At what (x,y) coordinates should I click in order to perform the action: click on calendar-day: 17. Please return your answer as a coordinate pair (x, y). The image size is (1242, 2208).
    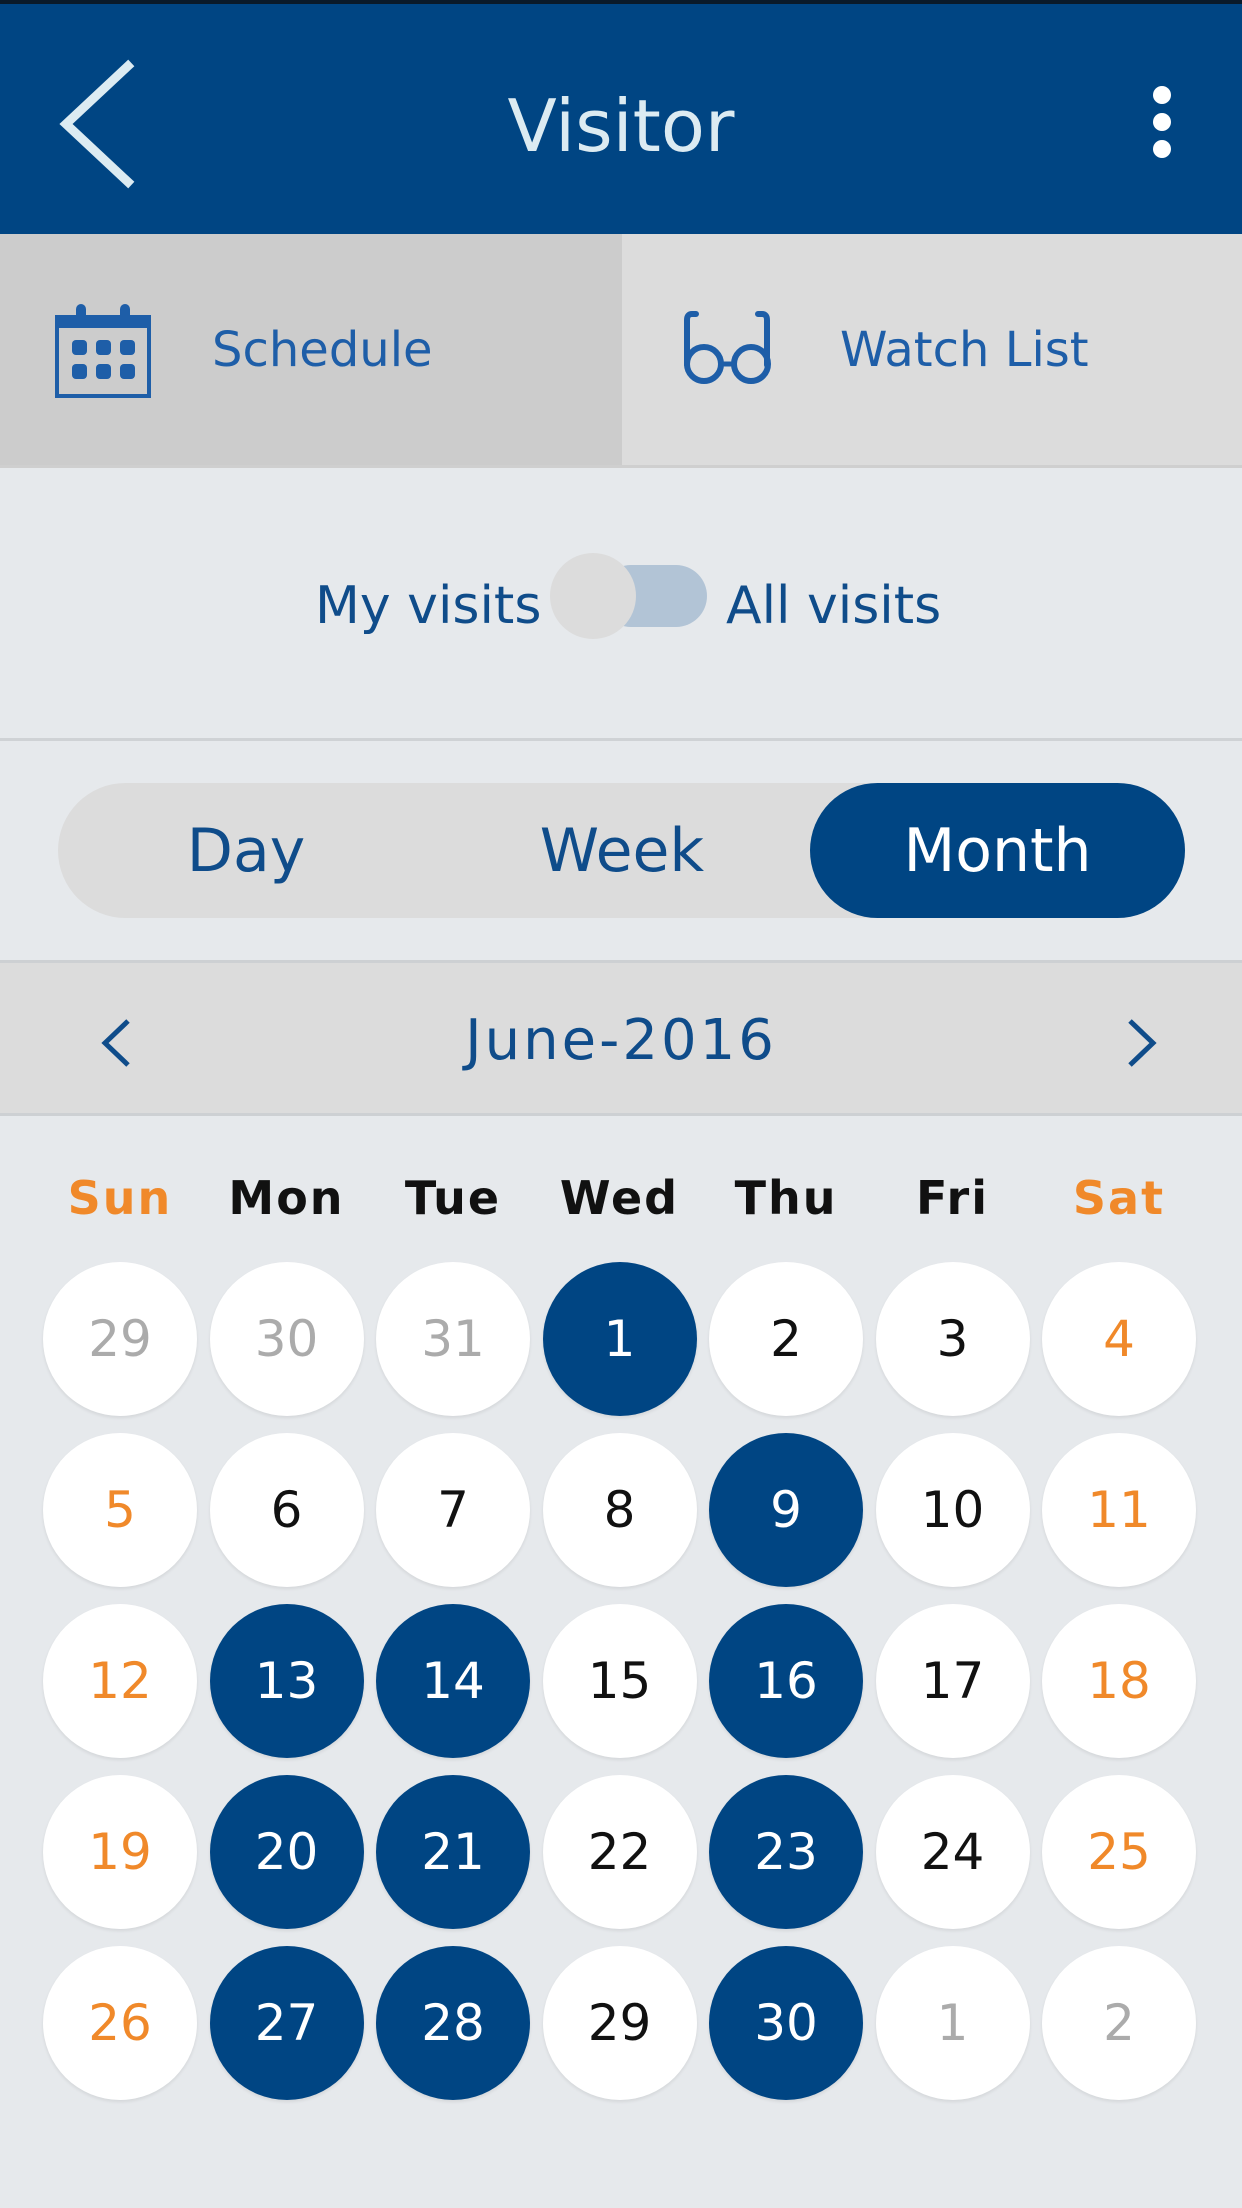
    Looking at the image, I should click on (952, 1681).